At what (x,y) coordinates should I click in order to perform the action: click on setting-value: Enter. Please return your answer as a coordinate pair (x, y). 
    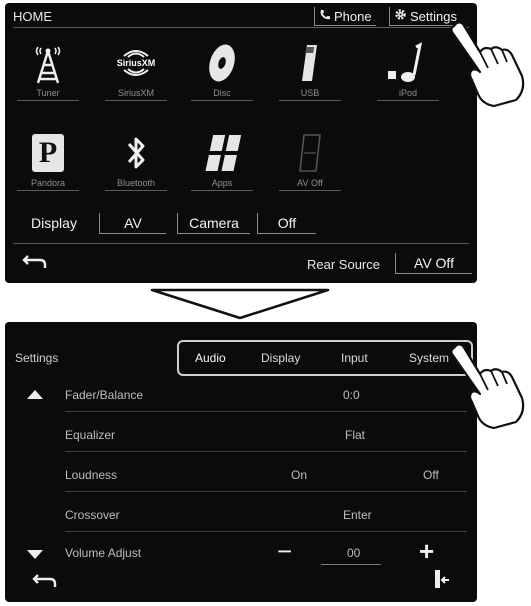
    Looking at the image, I should click on (357, 515).